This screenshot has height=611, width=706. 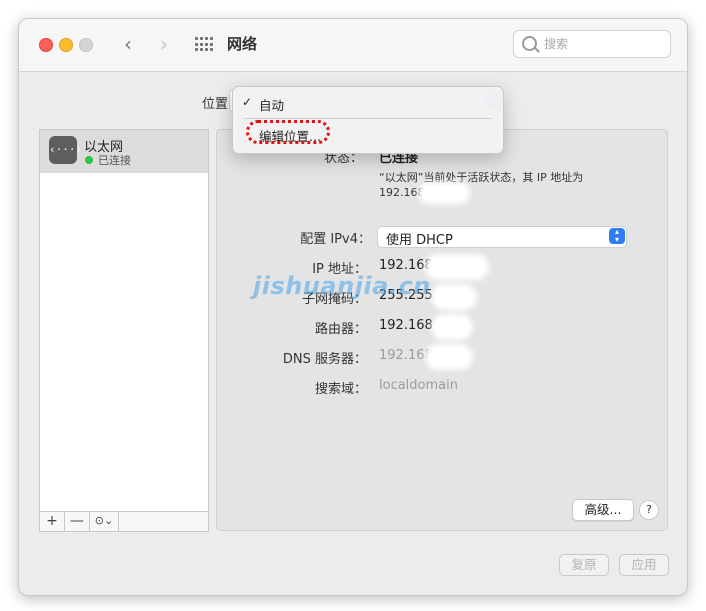 I want to click on status-dot-icon, so click(x=89, y=160).